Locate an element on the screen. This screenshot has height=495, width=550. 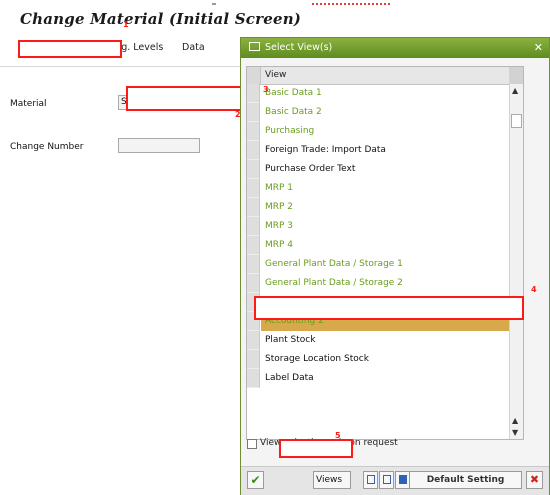
table-header: View is located at coordinates (385, 76).